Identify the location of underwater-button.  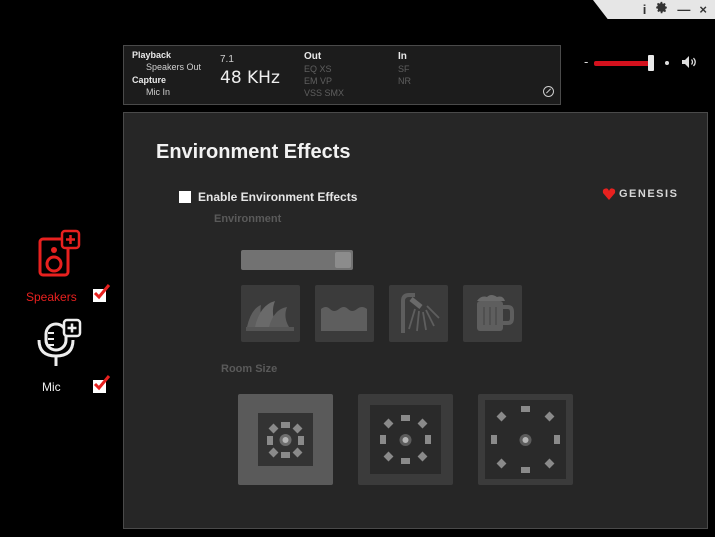
(344, 313).